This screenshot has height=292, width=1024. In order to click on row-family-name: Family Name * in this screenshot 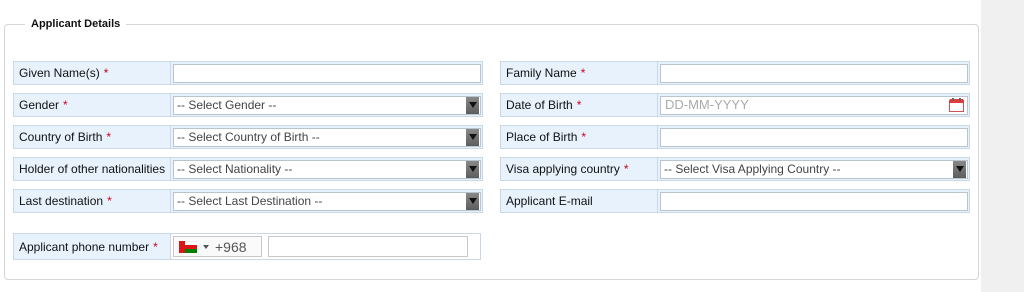, I will do `click(735, 73)`.